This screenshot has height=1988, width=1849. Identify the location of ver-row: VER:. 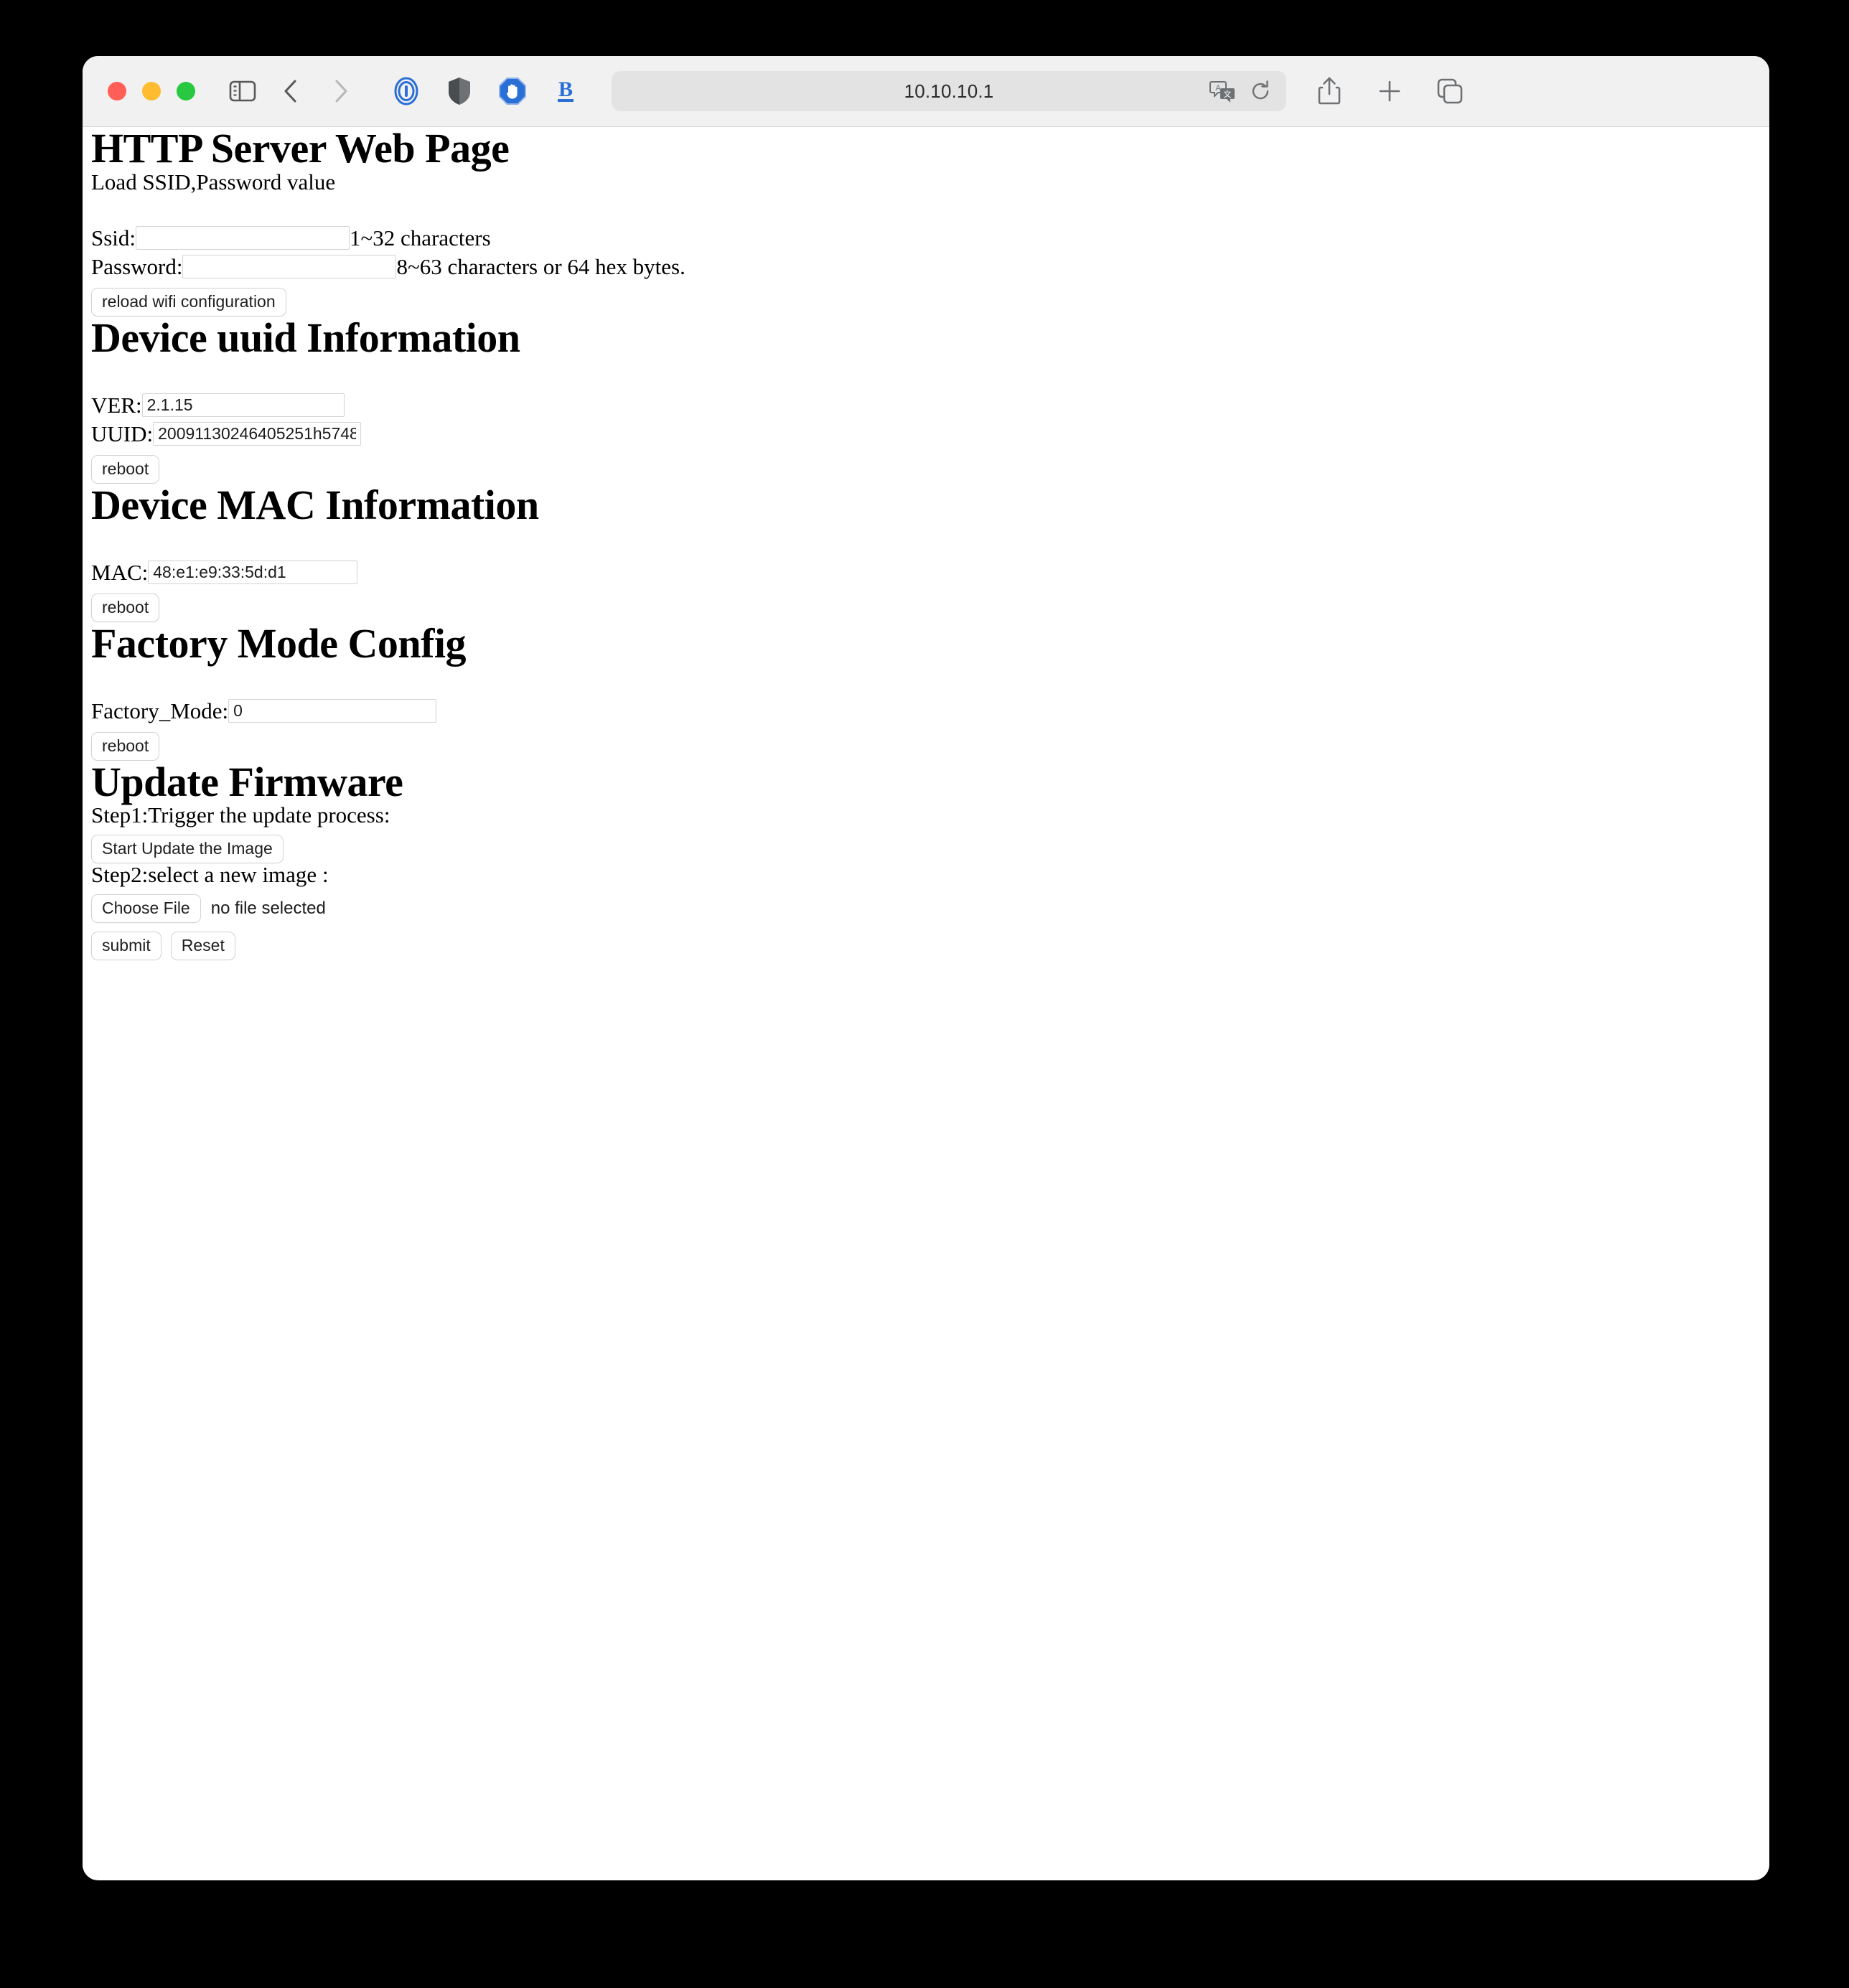
(930, 405).